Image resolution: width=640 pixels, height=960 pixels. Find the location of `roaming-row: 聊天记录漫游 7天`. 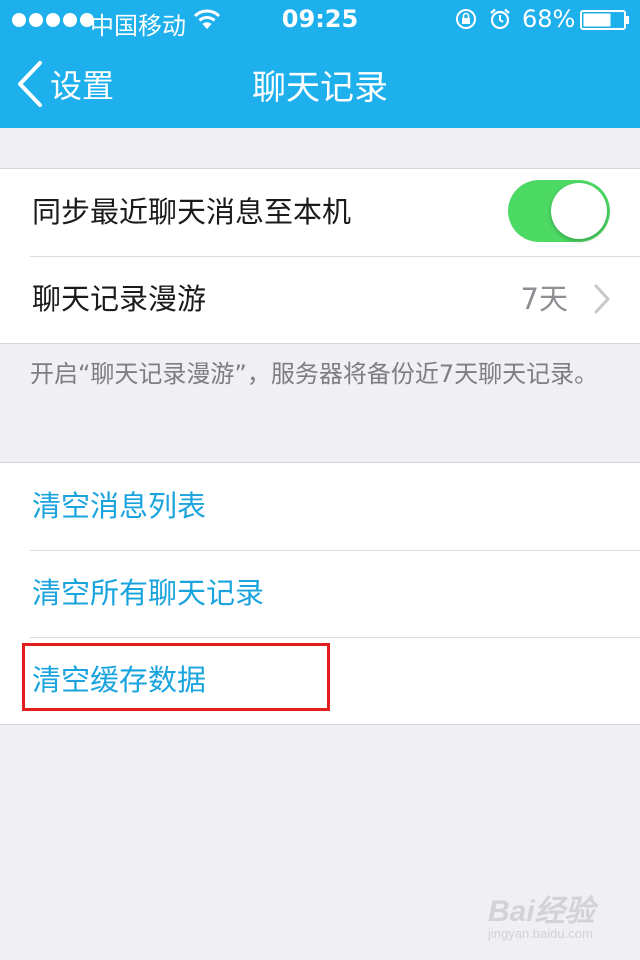

roaming-row: 聊天记录漫游 7天 is located at coordinates (320, 299).